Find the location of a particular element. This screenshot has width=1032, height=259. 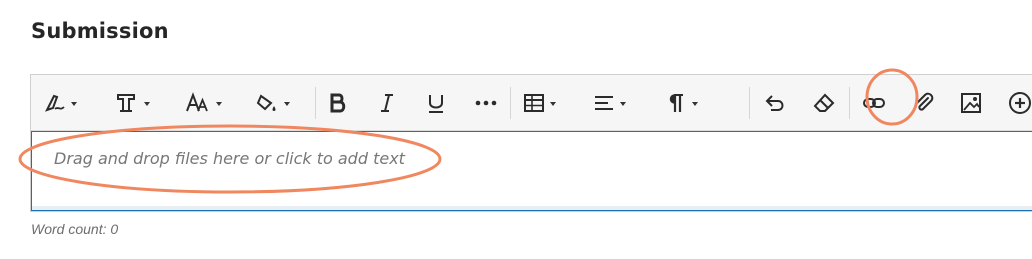

bold-icon is located at coordinates (338, 103).